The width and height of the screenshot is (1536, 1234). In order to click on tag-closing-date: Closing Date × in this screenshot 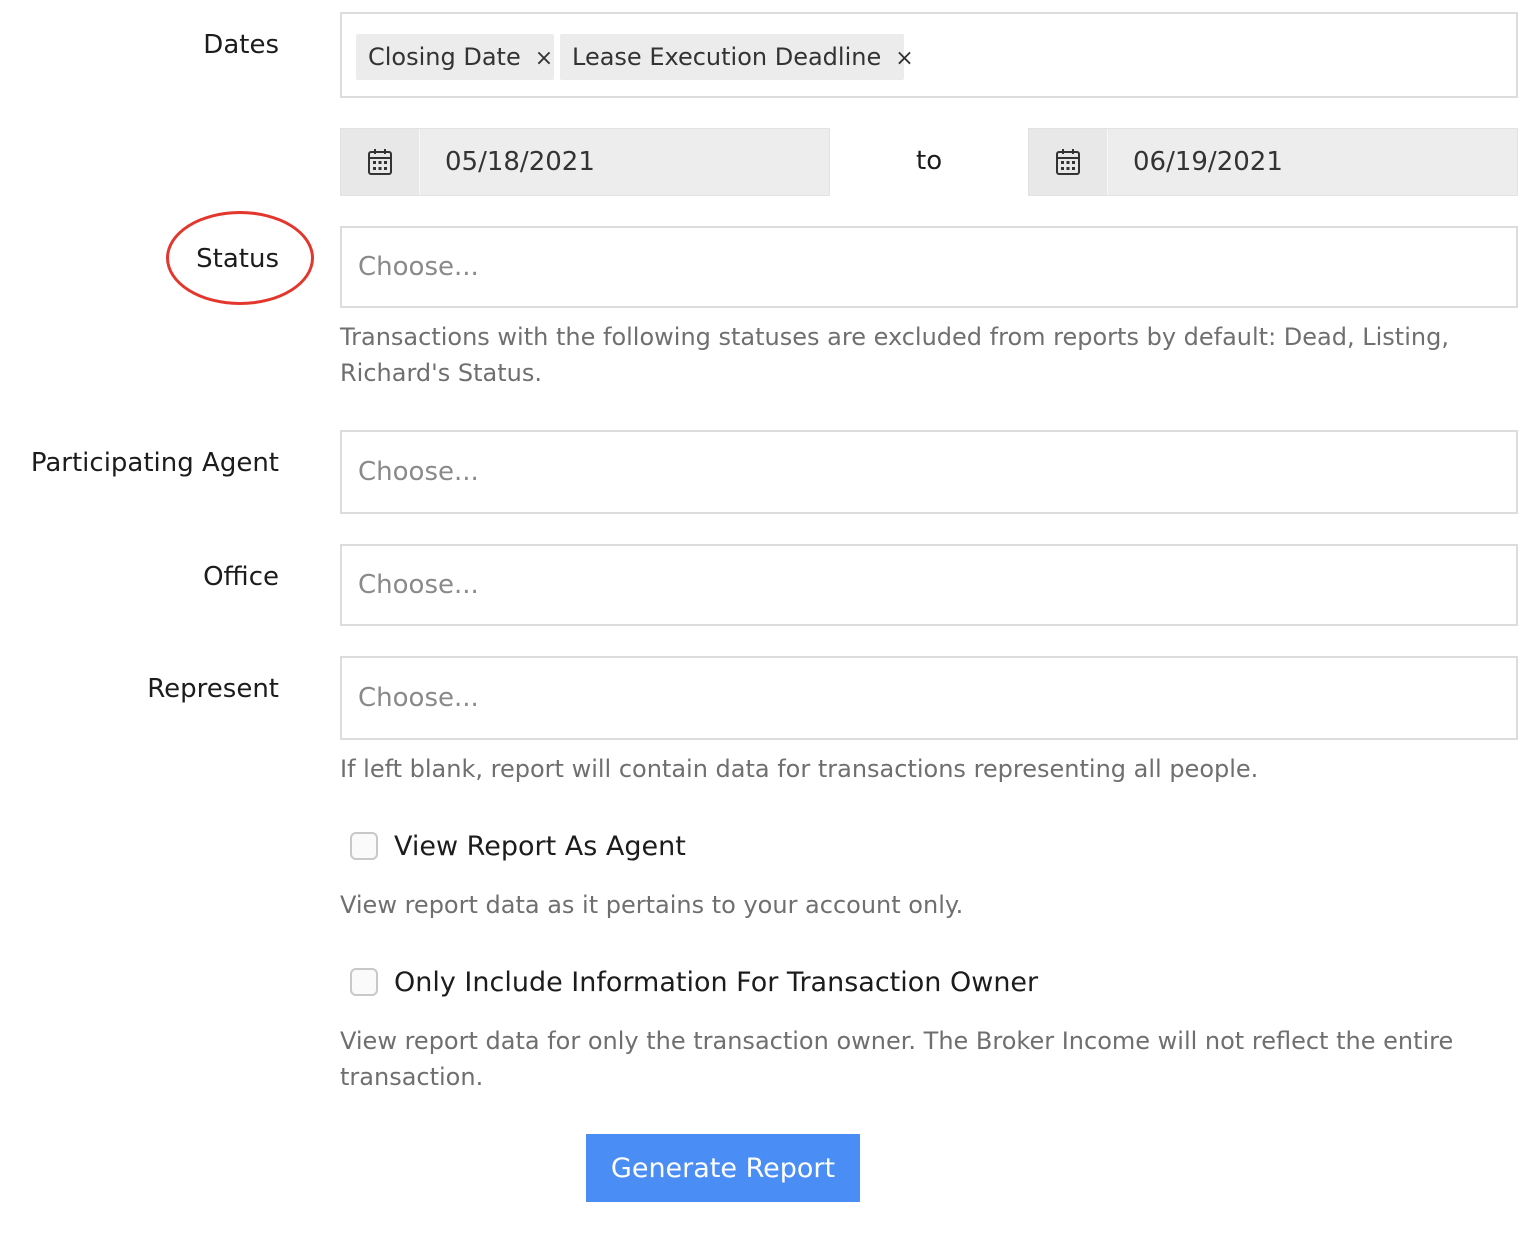, I will do `click(455, 57)`.